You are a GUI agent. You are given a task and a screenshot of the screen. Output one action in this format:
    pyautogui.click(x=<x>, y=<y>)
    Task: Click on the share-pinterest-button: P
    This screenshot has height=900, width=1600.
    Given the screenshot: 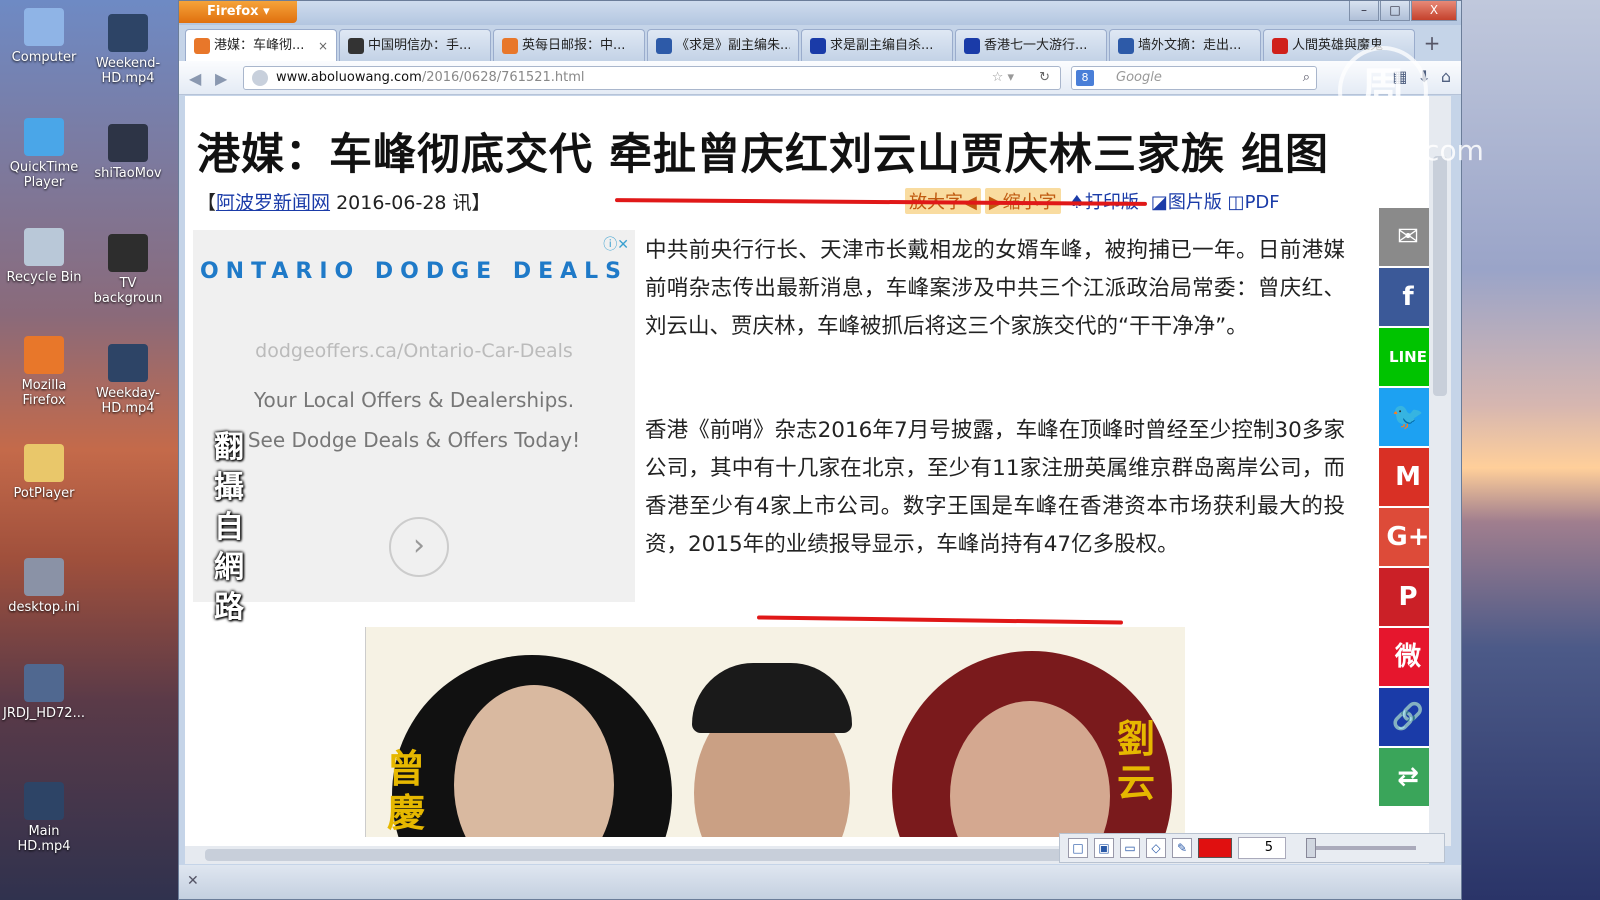 What is the action you would take?
    pyautogui.click(x=1404, y=597)
    